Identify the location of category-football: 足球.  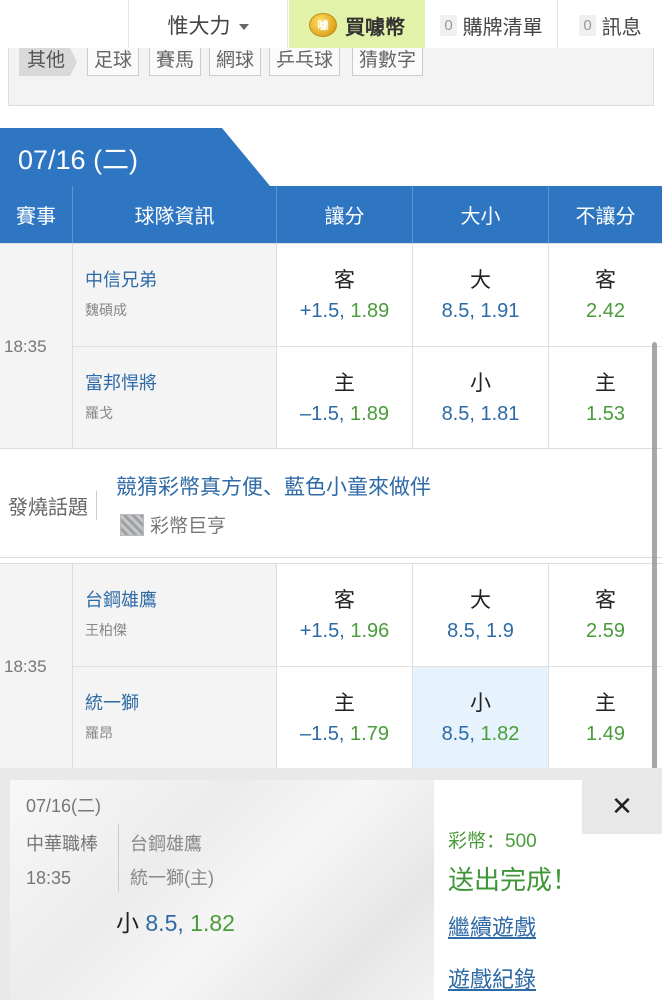
(113, 62).